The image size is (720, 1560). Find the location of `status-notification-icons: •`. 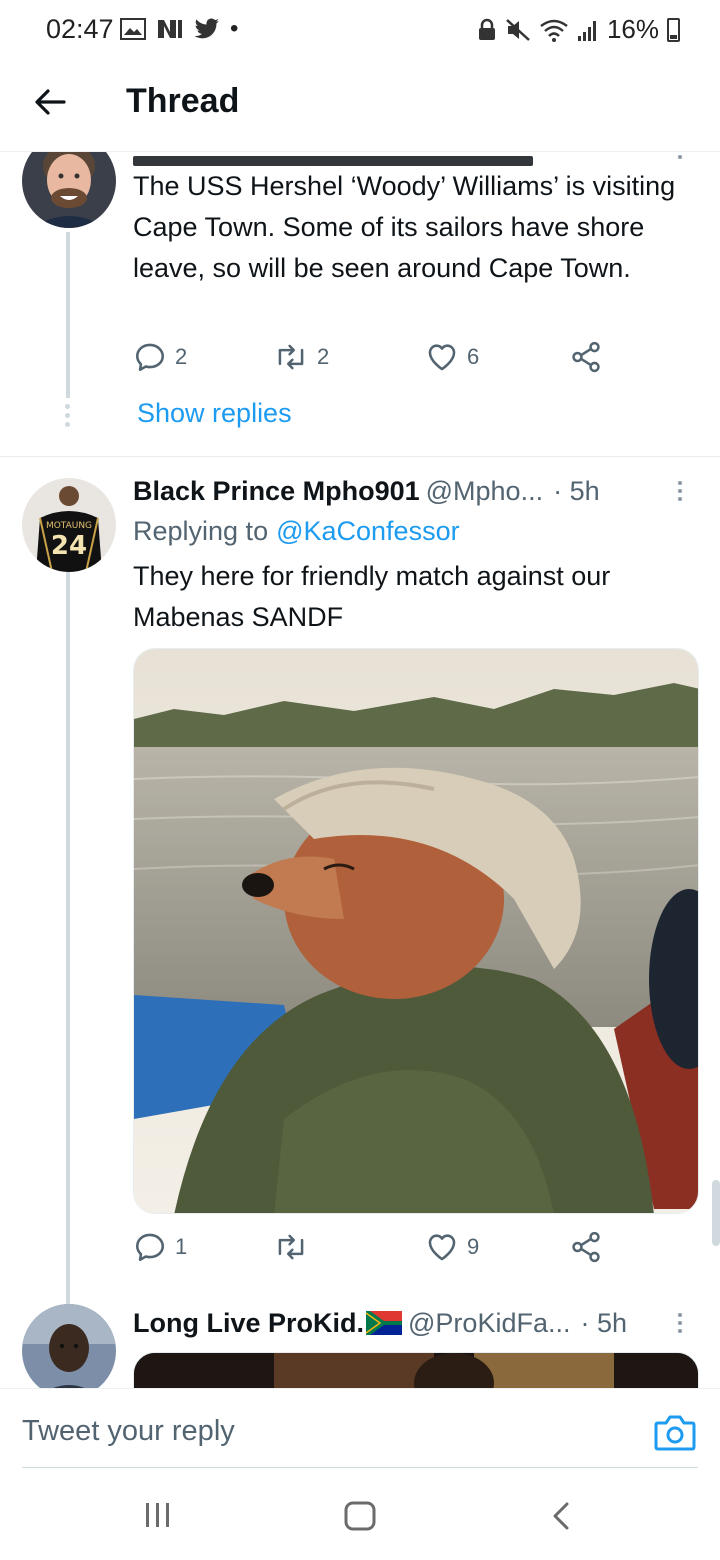

status-notification-icons: • is located at coordinates (179, 29).